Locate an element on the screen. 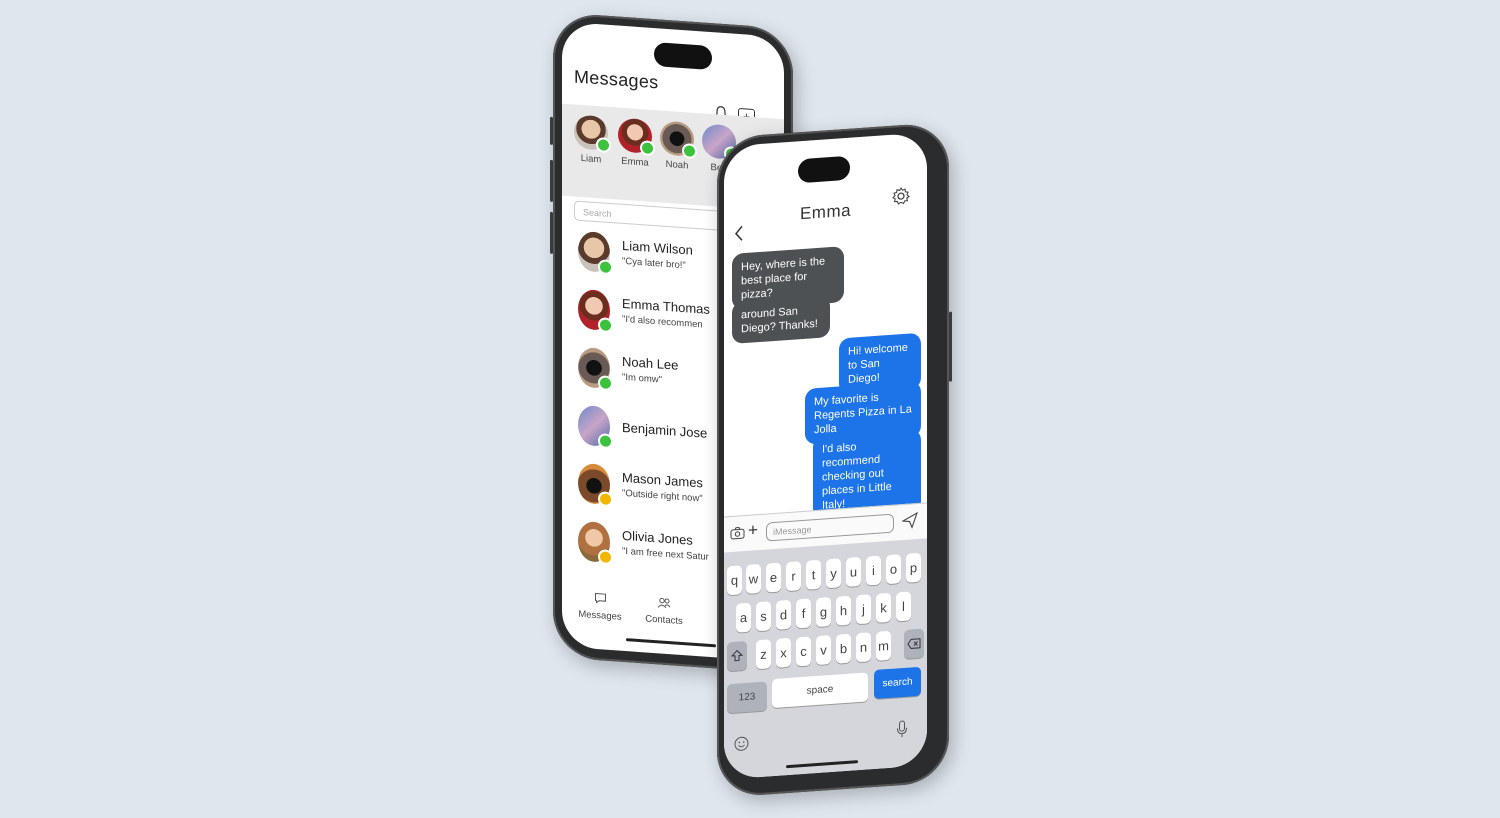 The image size is (1500, 818). key-j: j is located at coordinates (863, 609).